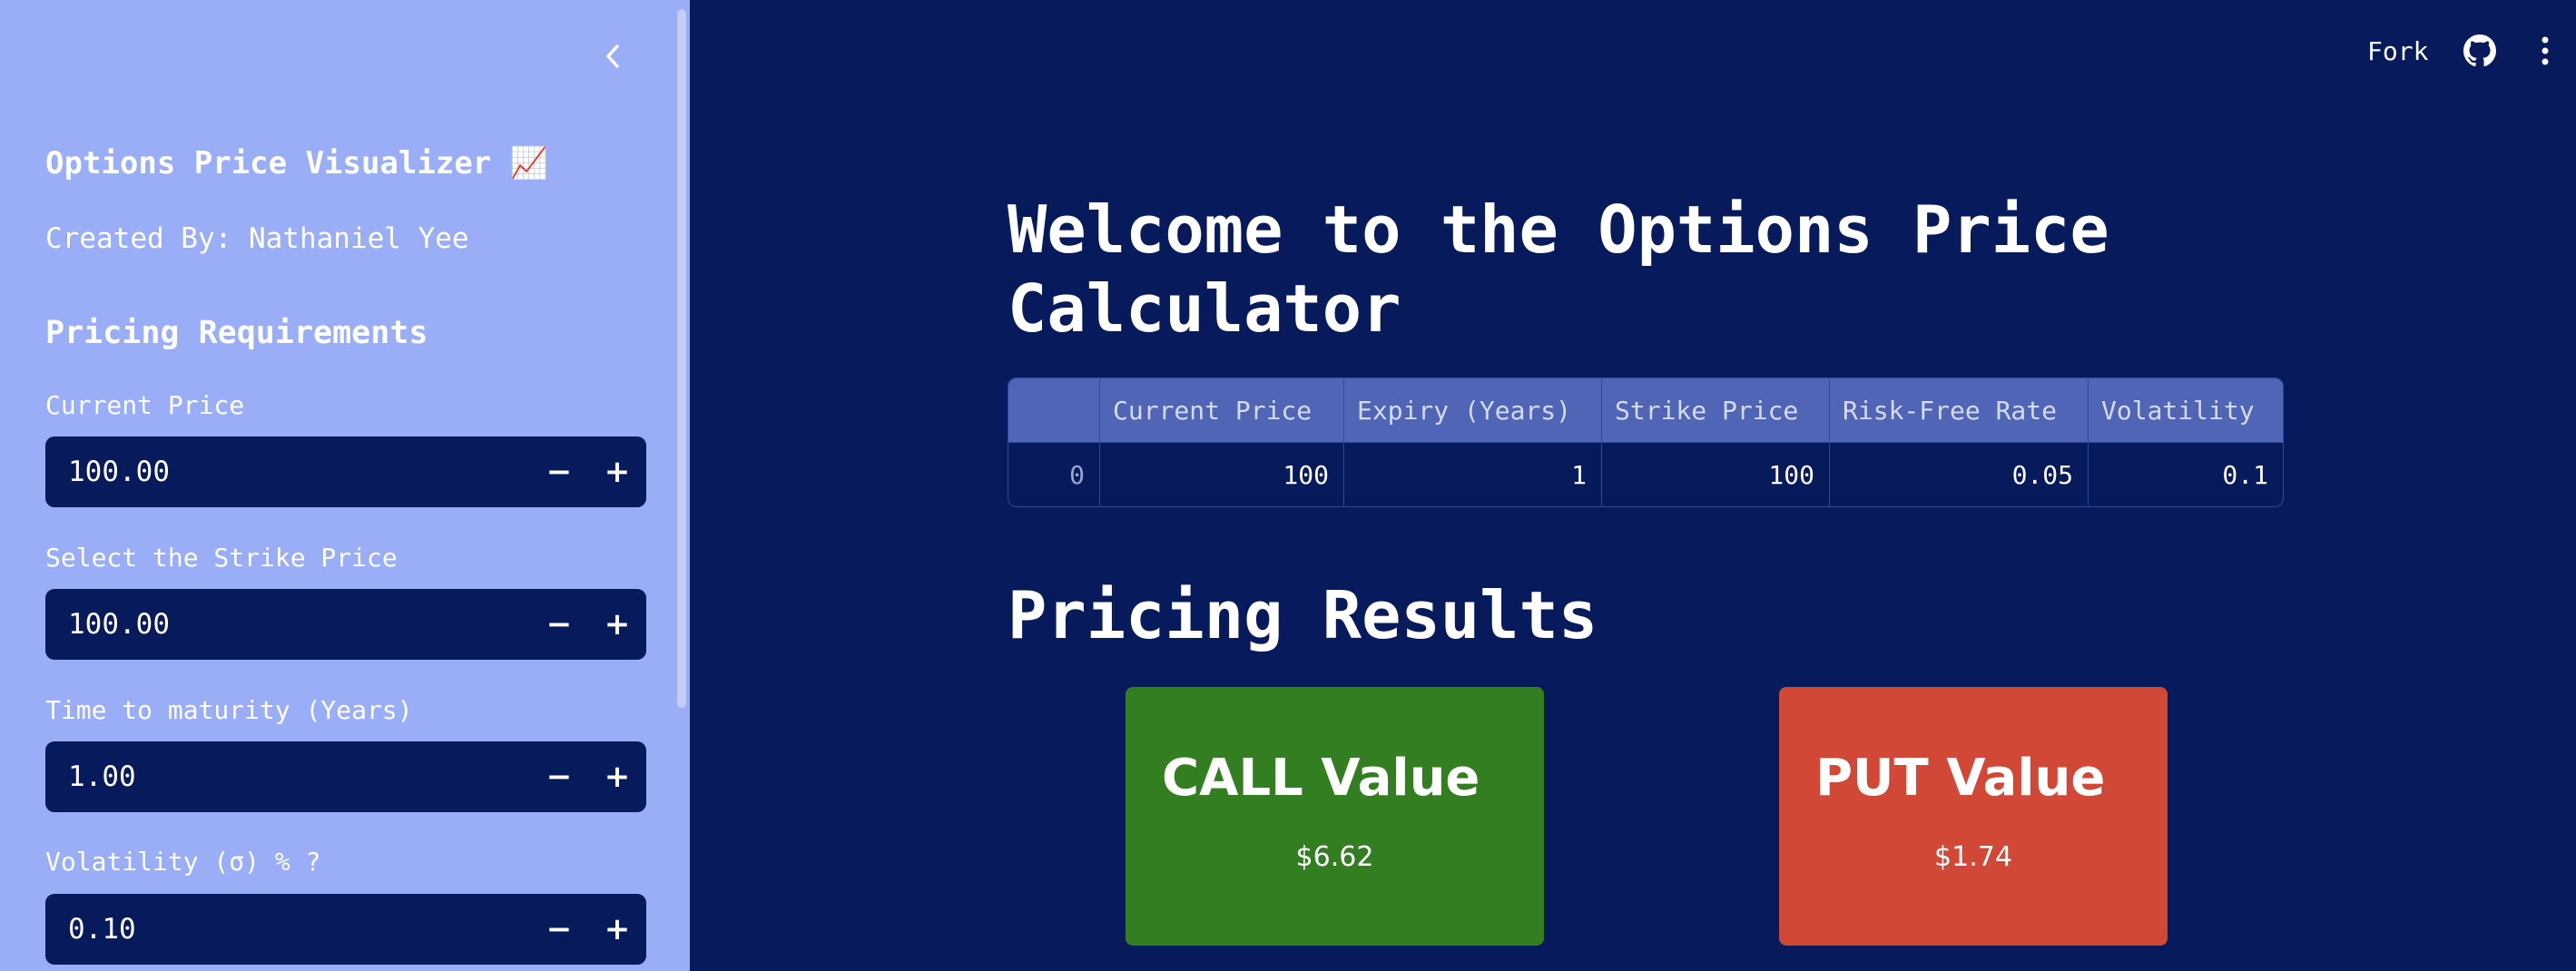 This screenshot has height=971, width=2576. Describe the element at coordinates (2186, 410) in the screenshot. I see `table-header-volatility: Volatility` at that location.